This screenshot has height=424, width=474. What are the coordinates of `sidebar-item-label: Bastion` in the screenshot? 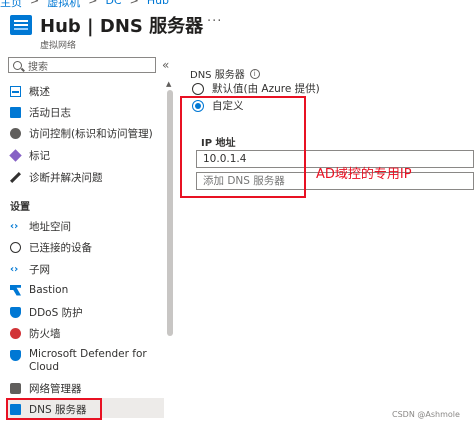 It's located at (49, 290).